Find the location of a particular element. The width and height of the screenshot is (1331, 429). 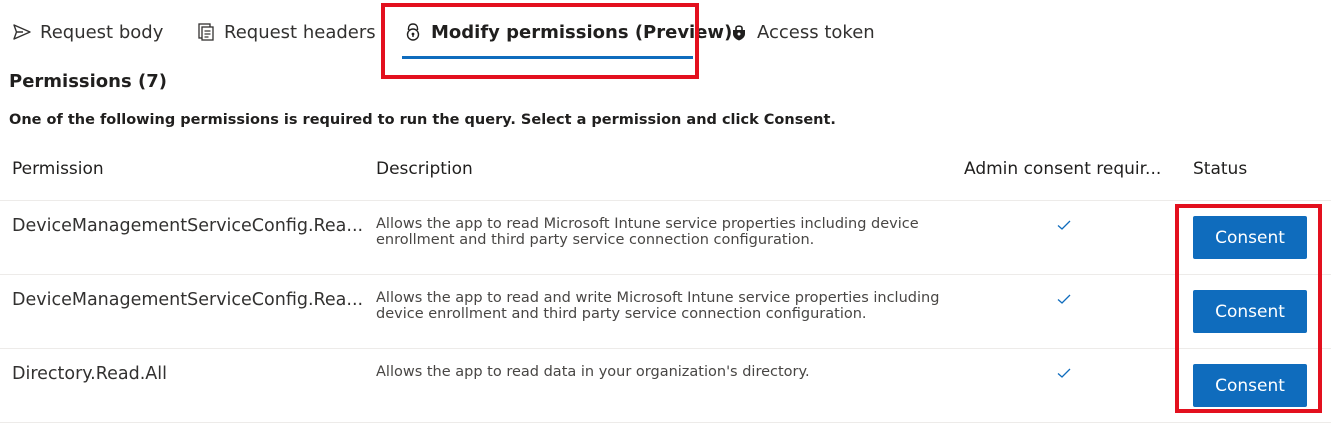

tab-access-token: Access token is located at coordinates (802, 32).